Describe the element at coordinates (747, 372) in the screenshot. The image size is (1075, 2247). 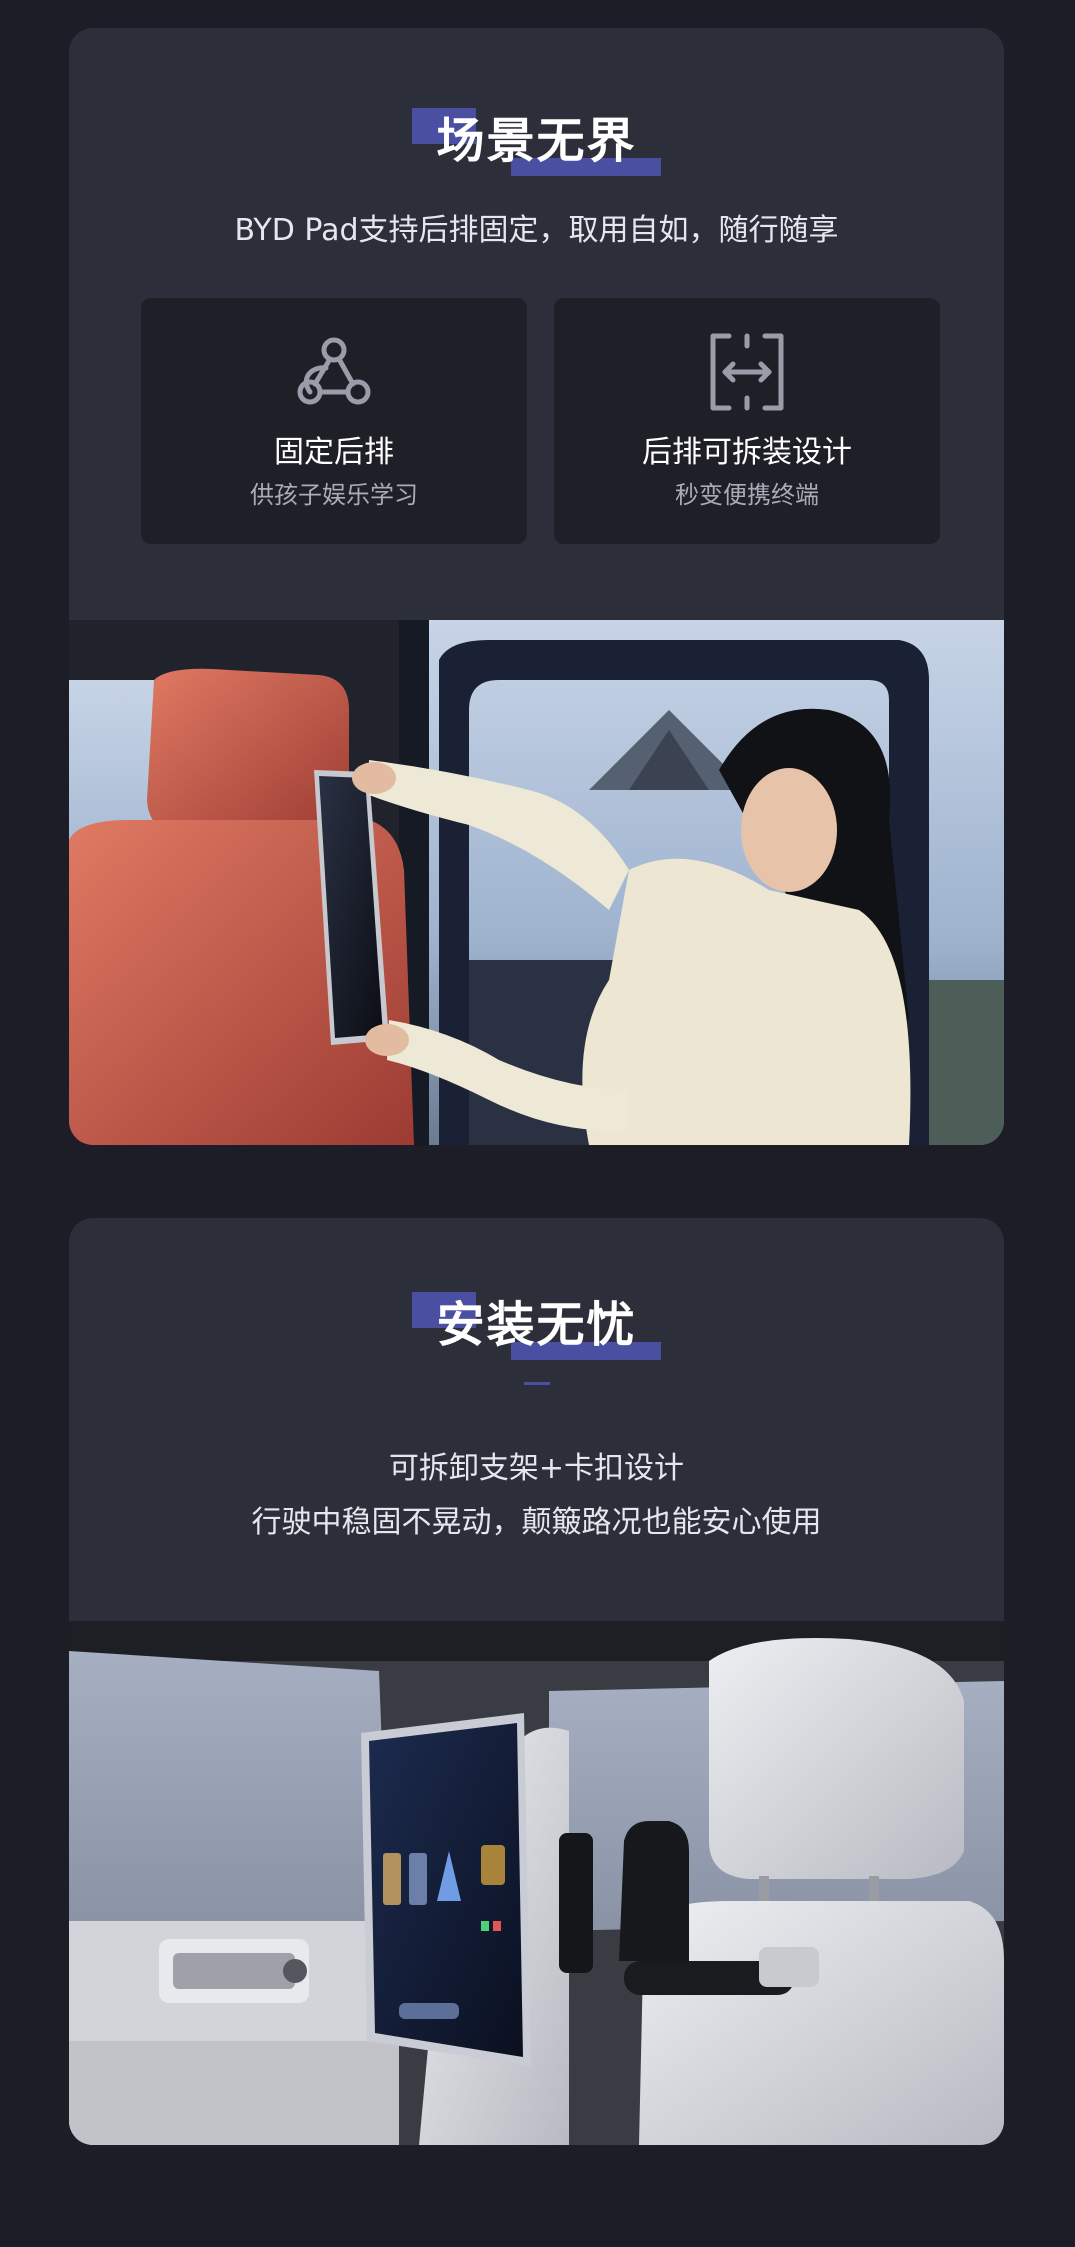
I see `expand-arrows-icon` at that location.